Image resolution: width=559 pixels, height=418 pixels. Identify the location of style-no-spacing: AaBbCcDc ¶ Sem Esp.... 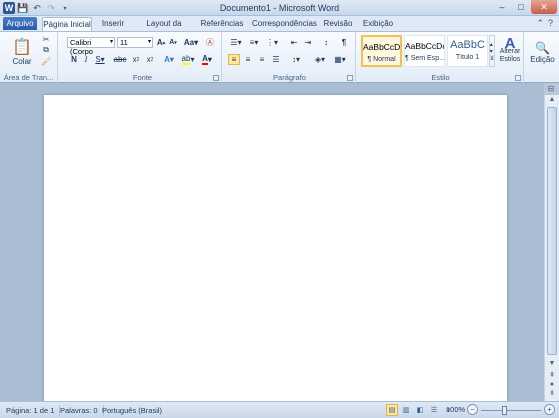
(424, 51).